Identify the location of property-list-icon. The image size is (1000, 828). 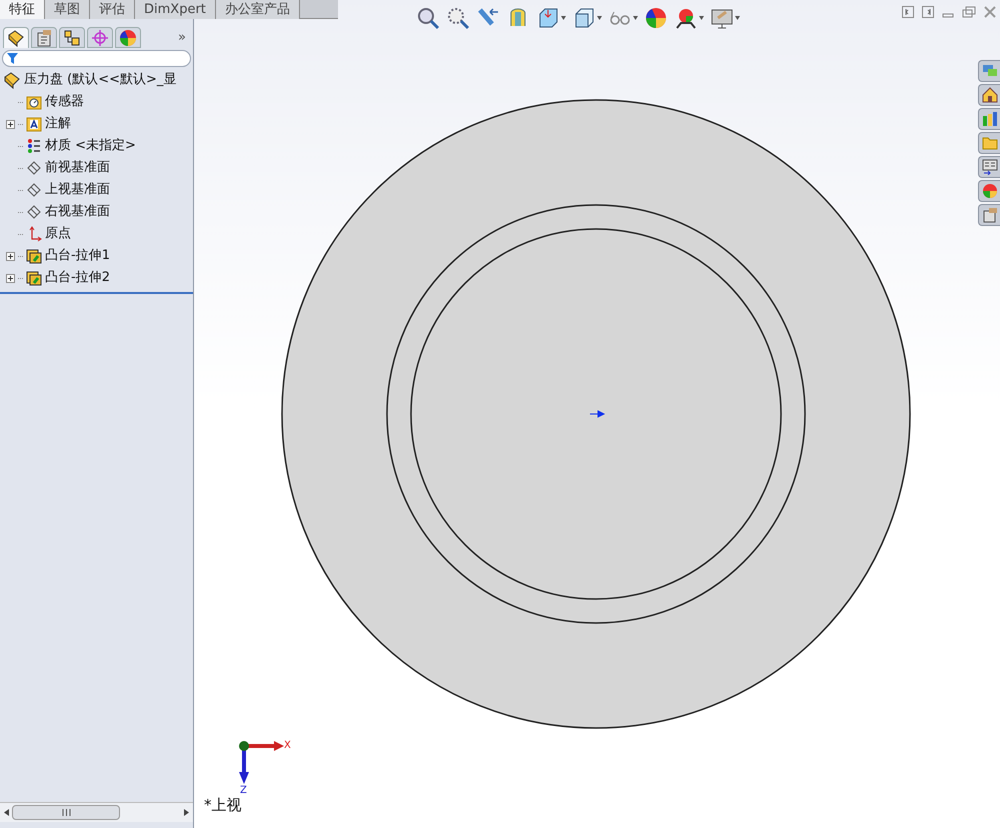
(990, 167).